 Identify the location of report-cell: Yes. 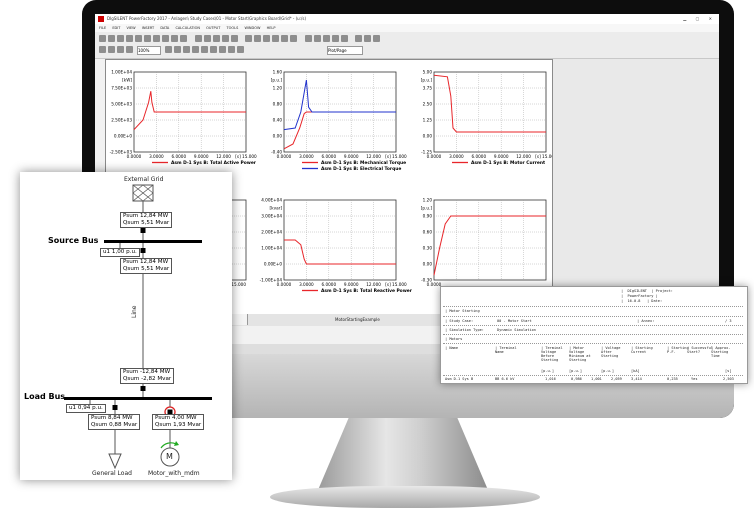
(694, 379).